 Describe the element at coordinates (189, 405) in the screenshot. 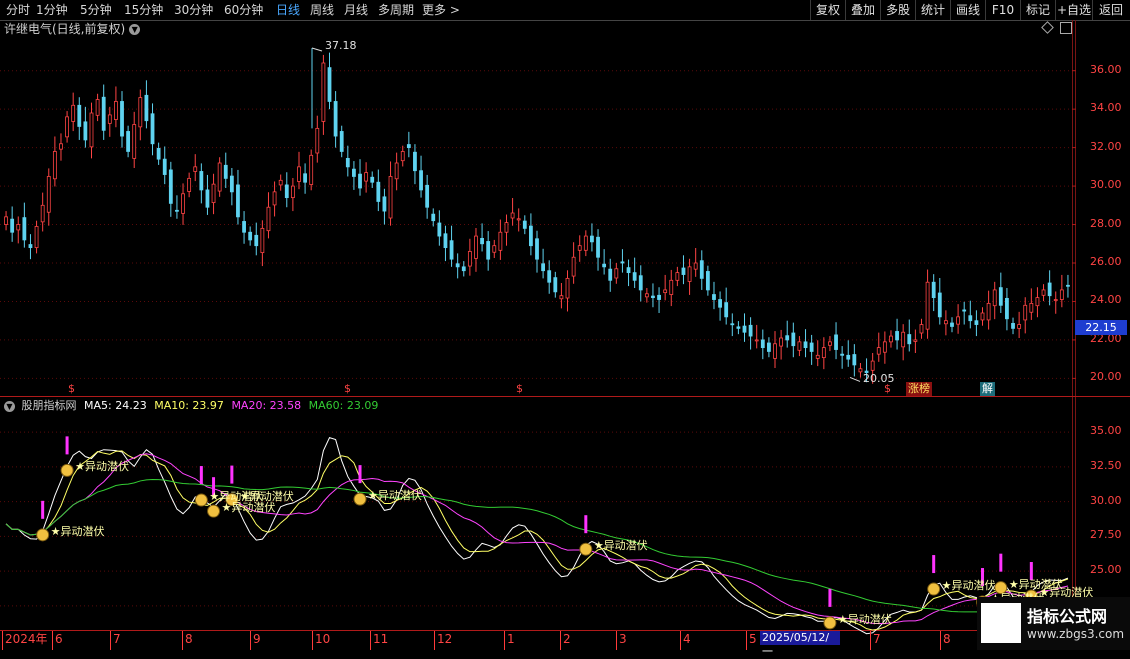

I see `ma10-value: MA10: 23.97` at that location.